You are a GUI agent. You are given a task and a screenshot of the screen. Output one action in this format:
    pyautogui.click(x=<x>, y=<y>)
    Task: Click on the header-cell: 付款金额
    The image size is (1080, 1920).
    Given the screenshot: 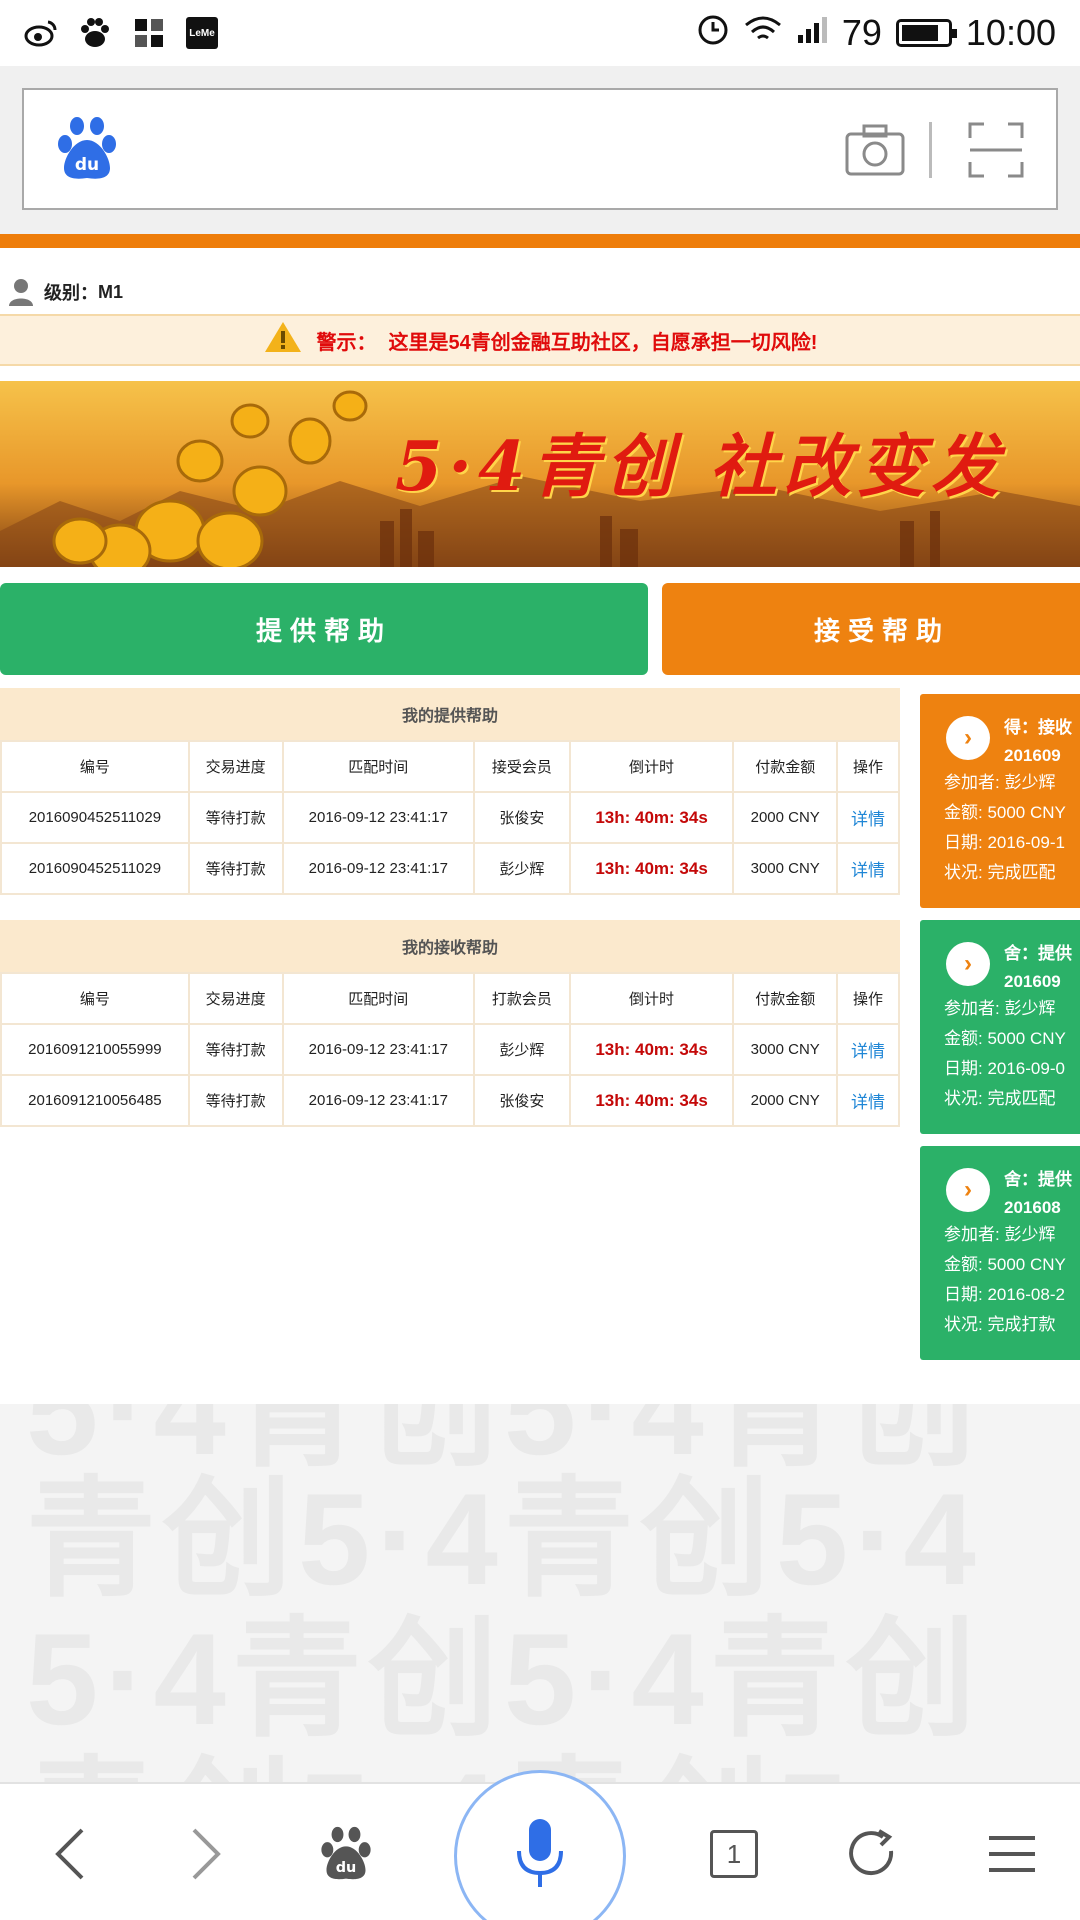 What is the action you would take?
    pyautogui.click(x=785, y=766)
    